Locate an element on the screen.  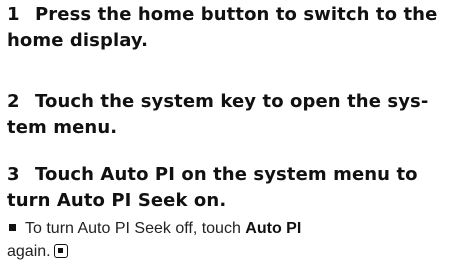
note-line-2: again. is located at coordinates (230, 251).